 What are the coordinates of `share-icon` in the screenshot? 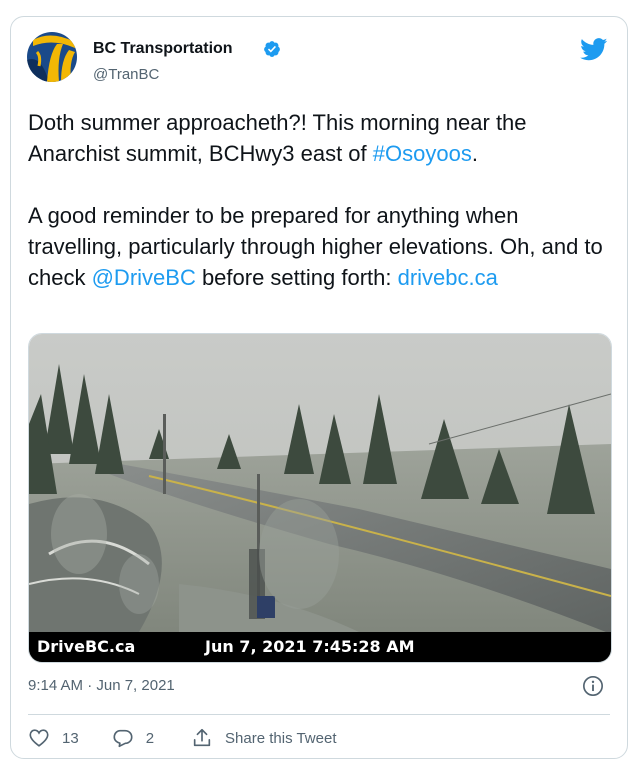 It's located at (202, 737).